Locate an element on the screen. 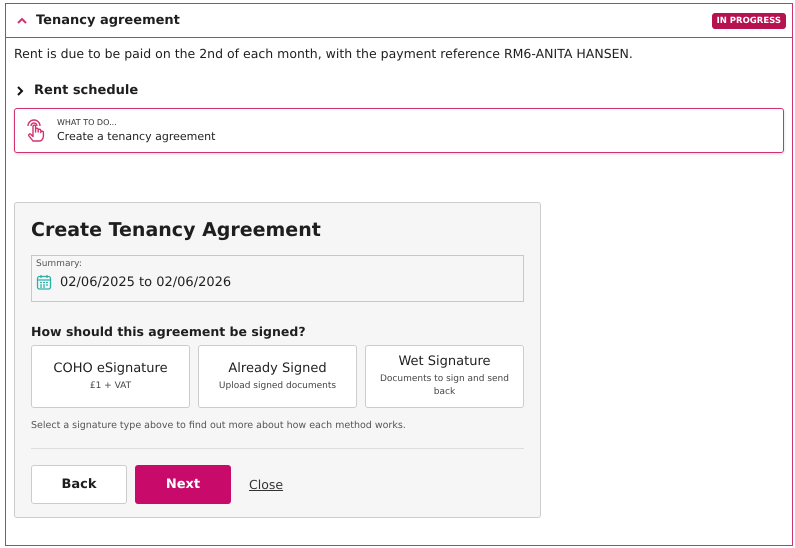 The height and width of the screenshot is (548, 795). hint-text: Select a signature type above to find out more about how each method works. is located at coordinates (219, 425).